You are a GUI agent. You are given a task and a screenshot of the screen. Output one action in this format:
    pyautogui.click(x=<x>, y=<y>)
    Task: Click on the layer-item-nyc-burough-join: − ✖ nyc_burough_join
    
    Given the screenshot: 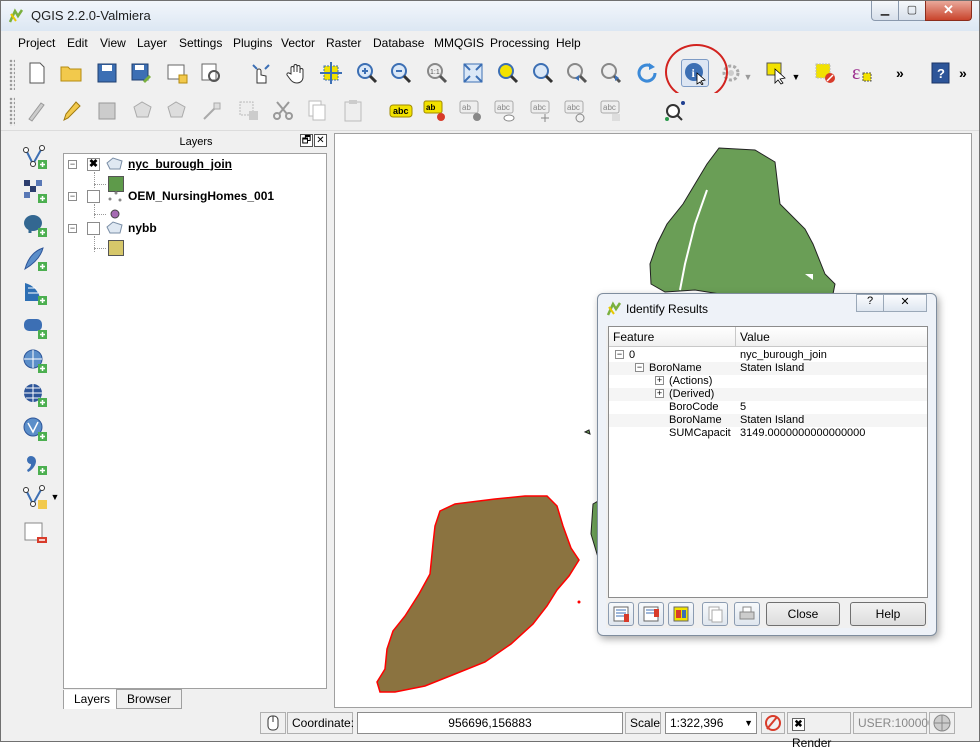 What is the action you would take?
    pyautogui.click(x=195, y=166)
    